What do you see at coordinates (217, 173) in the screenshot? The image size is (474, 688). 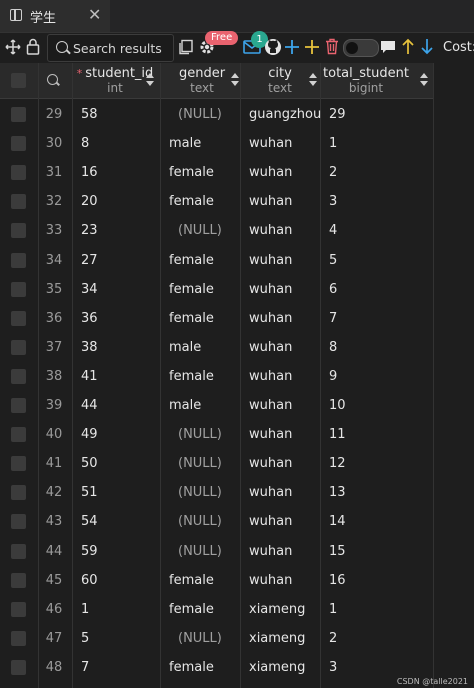 I see `table-row: 31 16 female wuhan 2` at bounding box center [217, 173].